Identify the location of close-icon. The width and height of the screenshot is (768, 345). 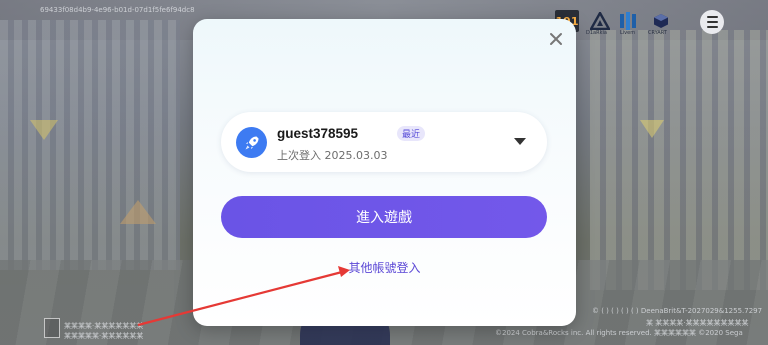
(556, 39).